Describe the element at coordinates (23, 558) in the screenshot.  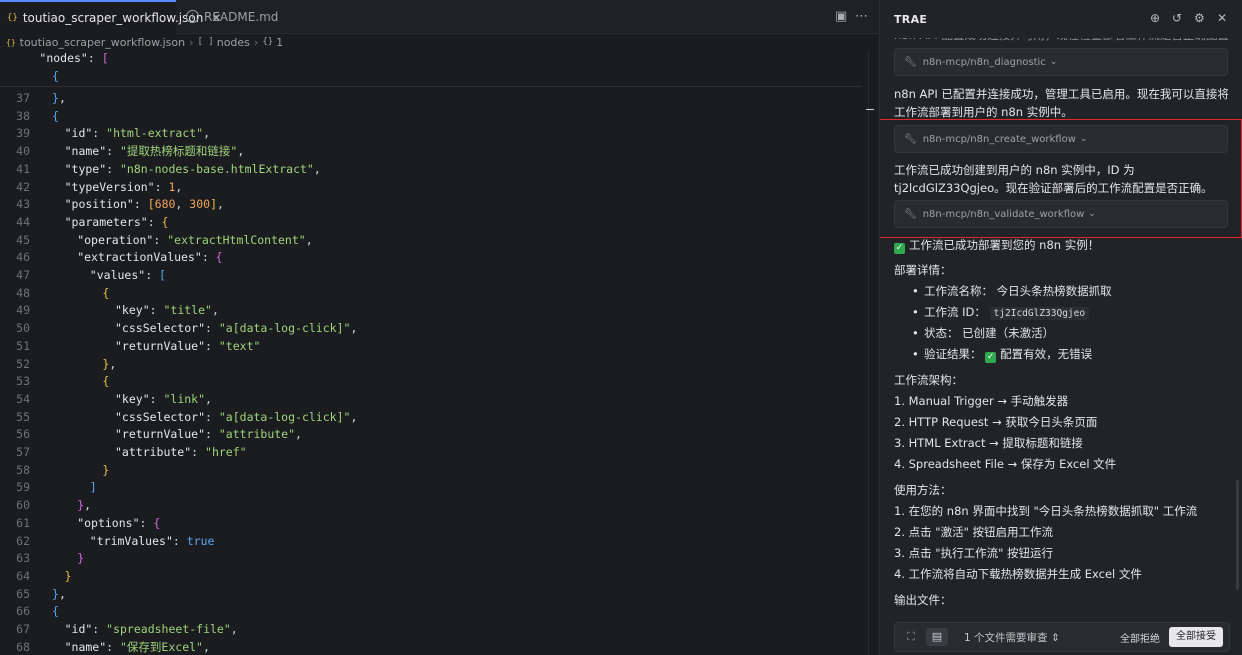
I see `line-number: 63` at that location.